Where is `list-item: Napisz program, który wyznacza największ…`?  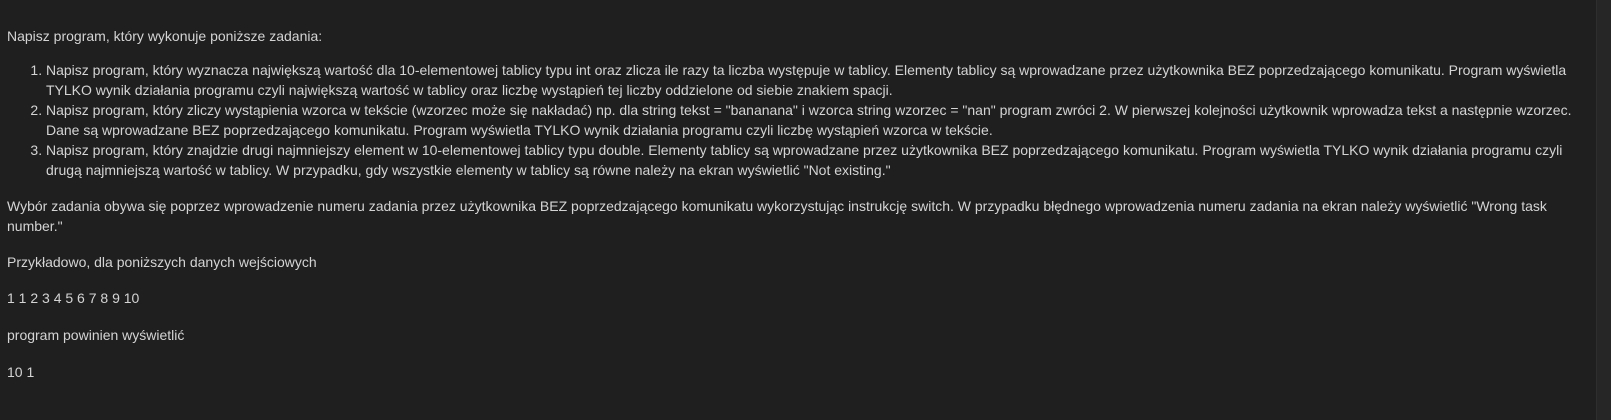 list-item: Napisz program, który wyznacza największ… is located at coordinates (819, 80).